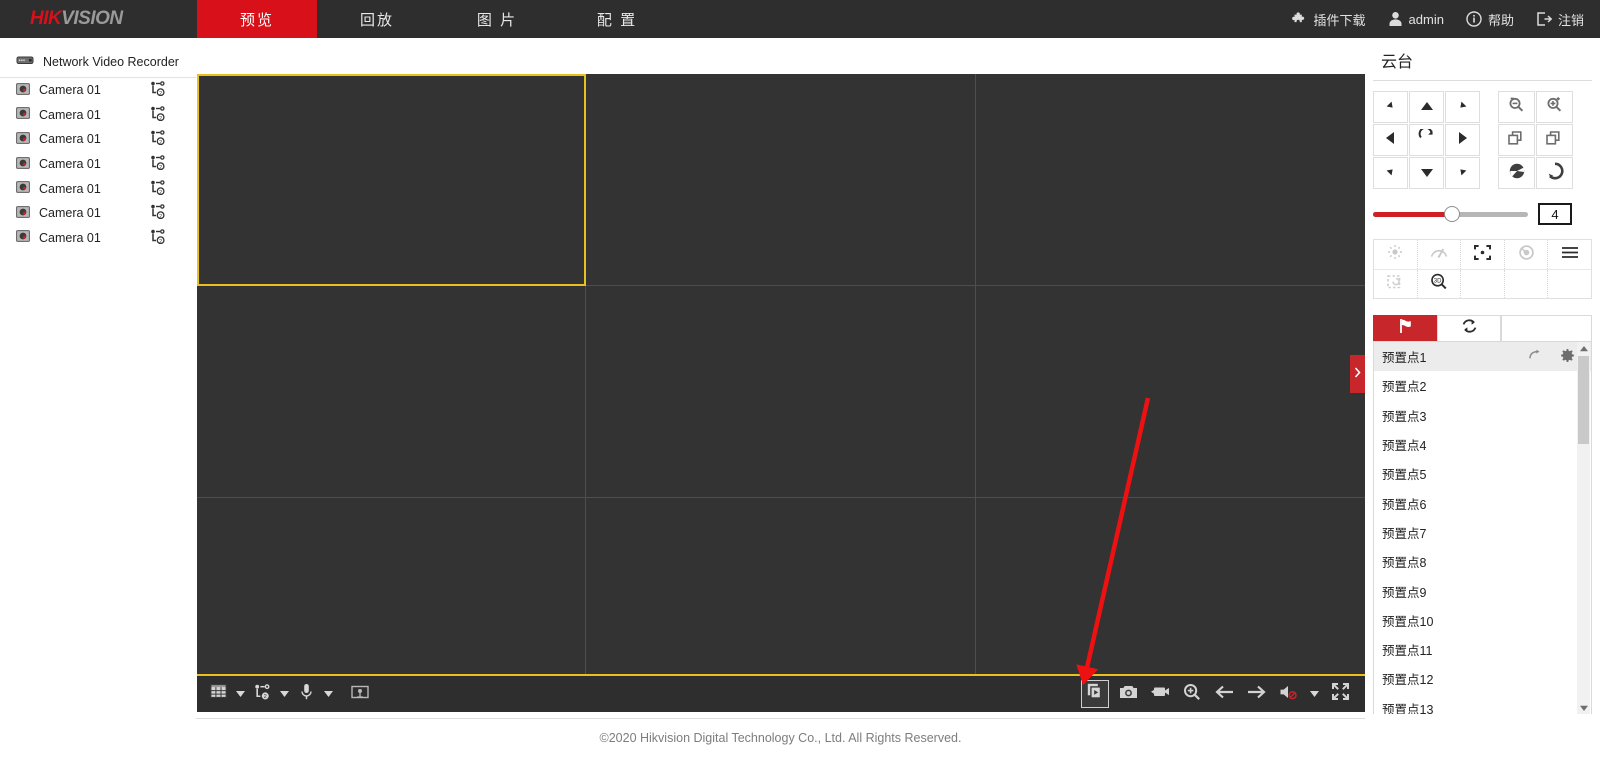 This screenshot has width=1600, height=757. Describe the element at coordinates (257, 19) in the screenshot. I see `tab-live-view: 预览` at that location.